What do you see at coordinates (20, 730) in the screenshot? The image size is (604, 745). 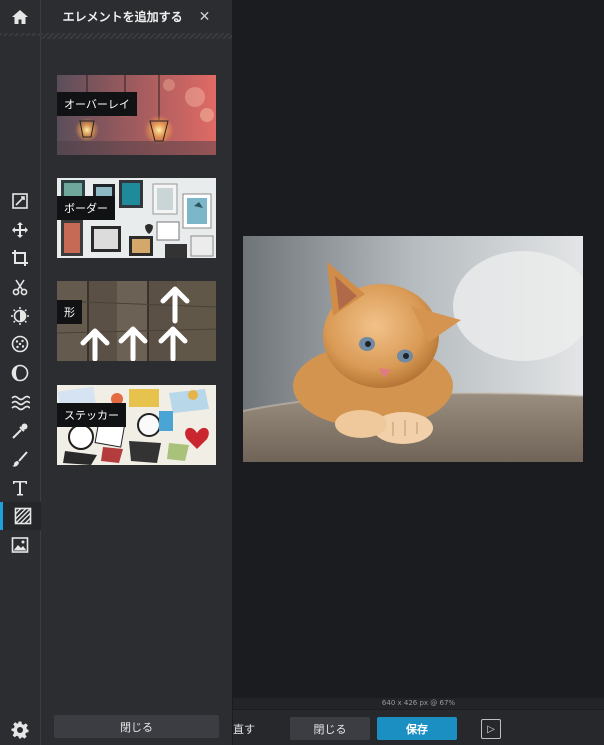 I see `settings-icon` at bounding box center [20, 730].